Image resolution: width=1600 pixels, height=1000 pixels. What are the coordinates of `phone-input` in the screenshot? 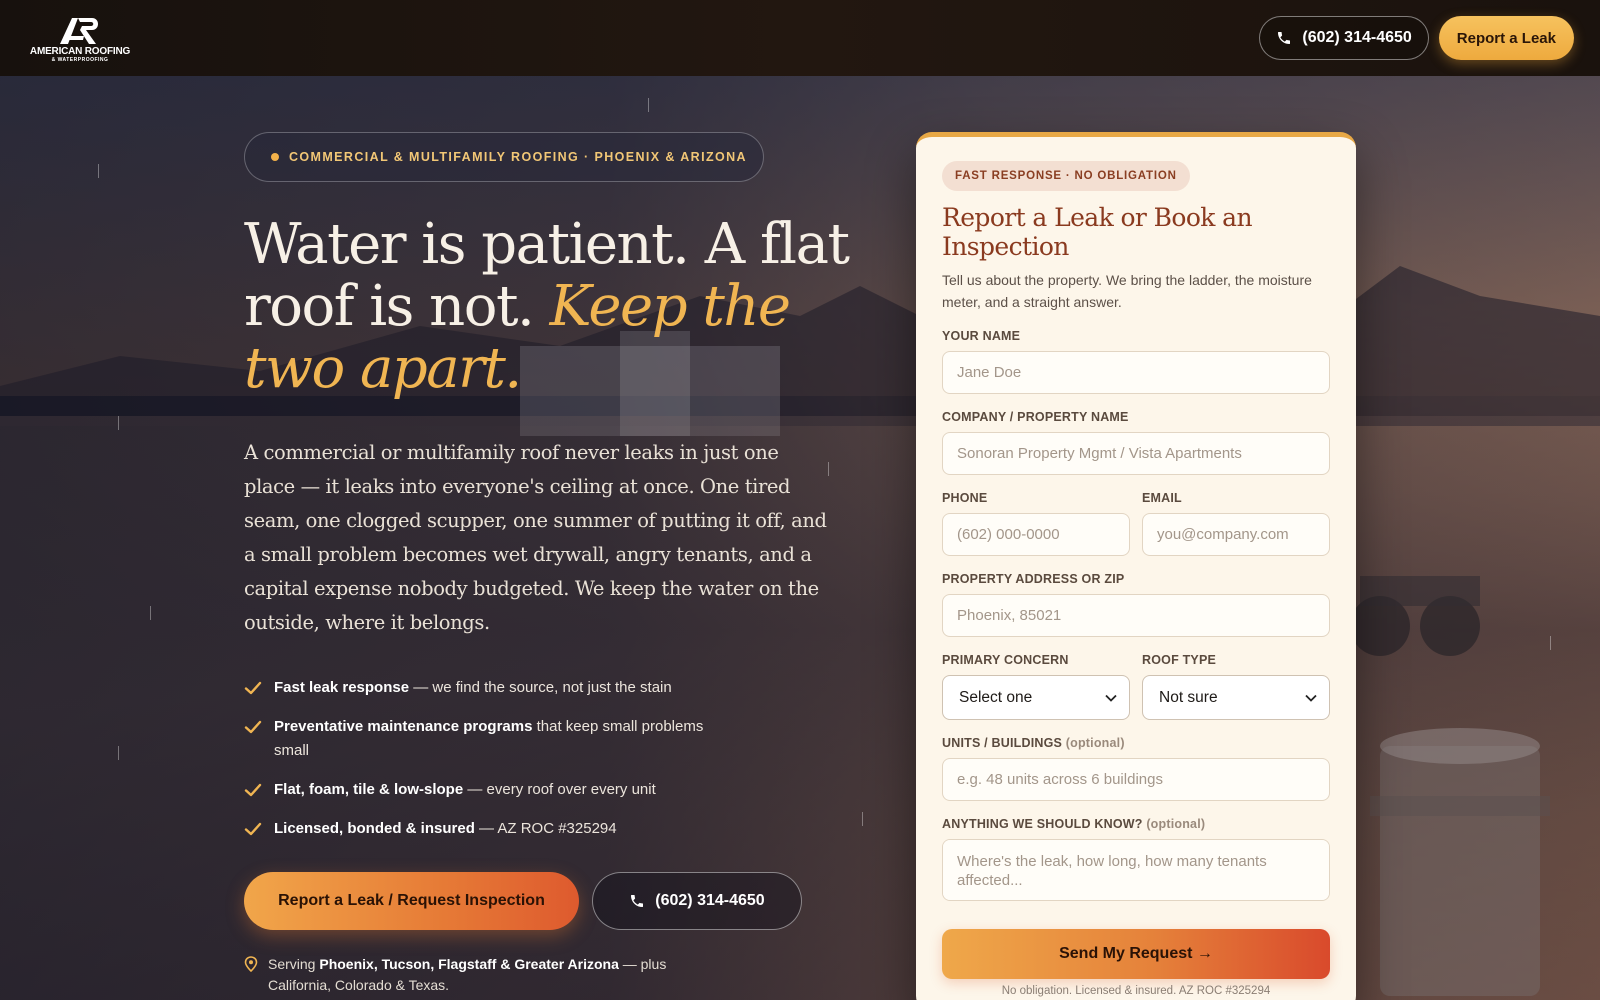 It's located at (1036, 534).